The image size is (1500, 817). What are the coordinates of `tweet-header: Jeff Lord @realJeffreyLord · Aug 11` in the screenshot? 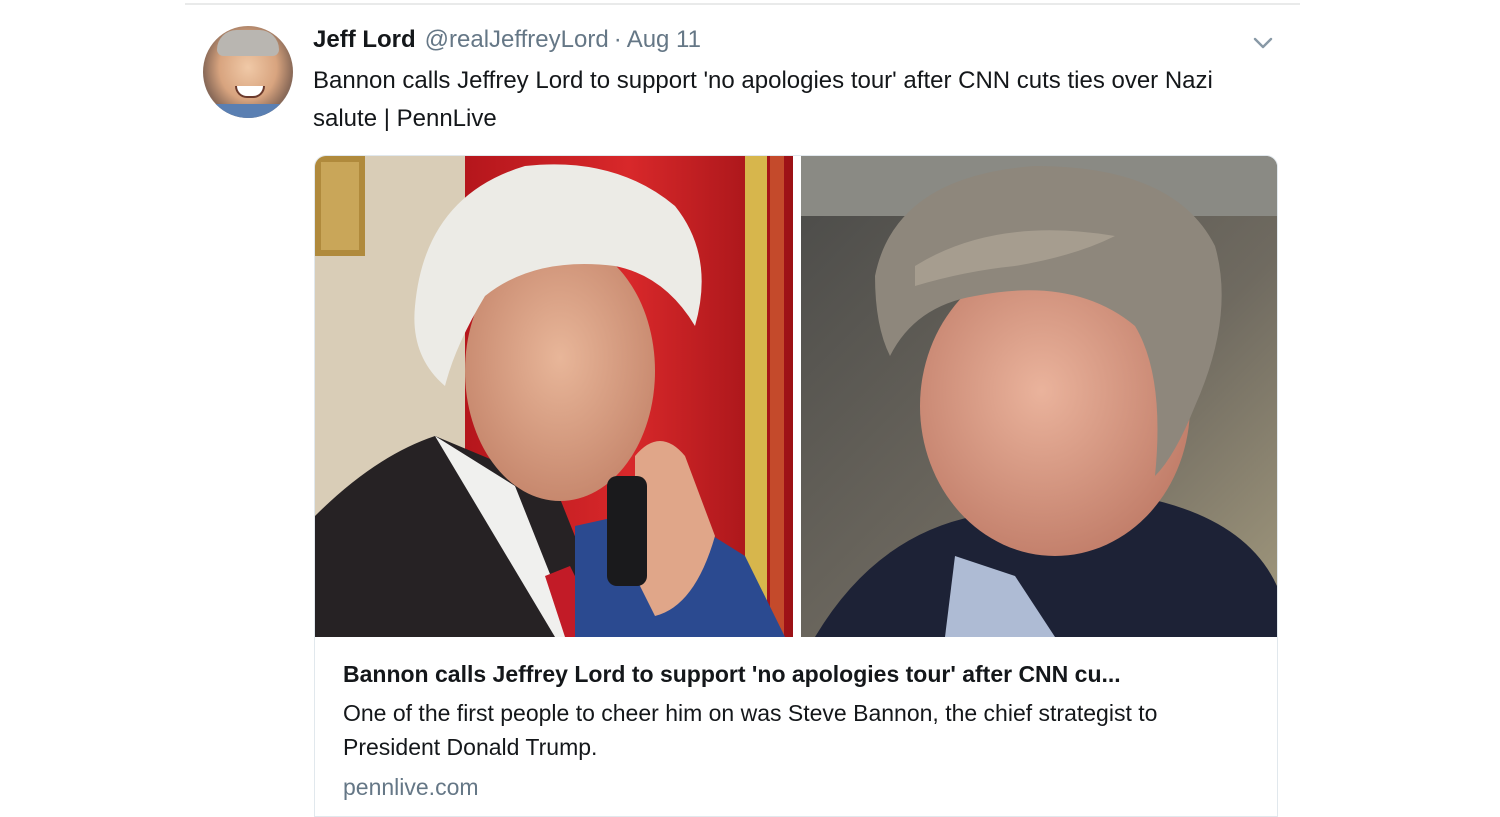 It's located at (507, 41).